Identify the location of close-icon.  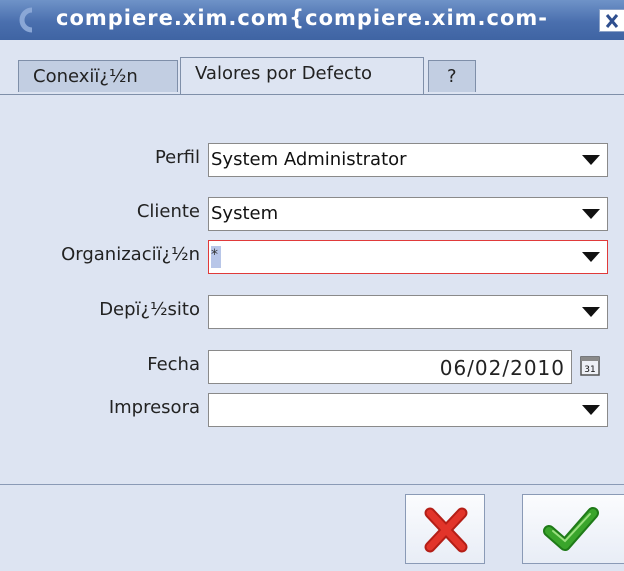
(612, 21).